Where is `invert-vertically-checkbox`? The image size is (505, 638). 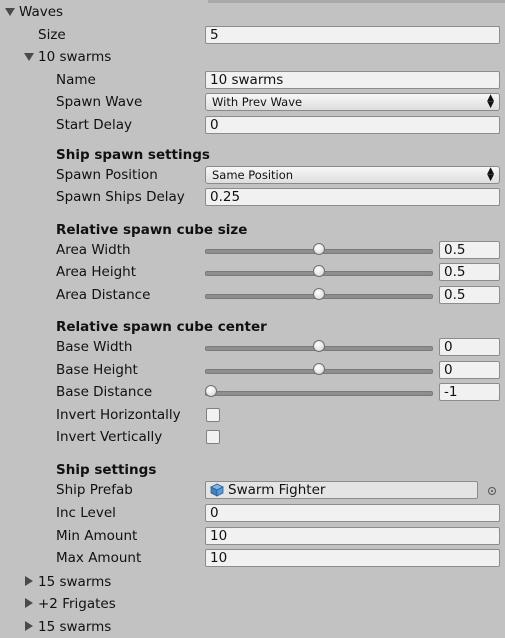
invert-vertically-checkbox is located at coordinates (213, 437).